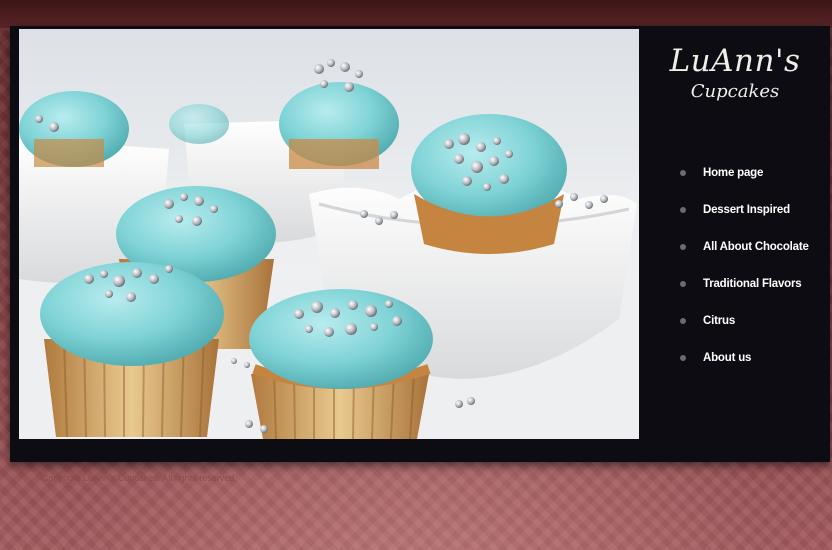  I want to click on nav-item-label: Citrus, so click(719, 320).